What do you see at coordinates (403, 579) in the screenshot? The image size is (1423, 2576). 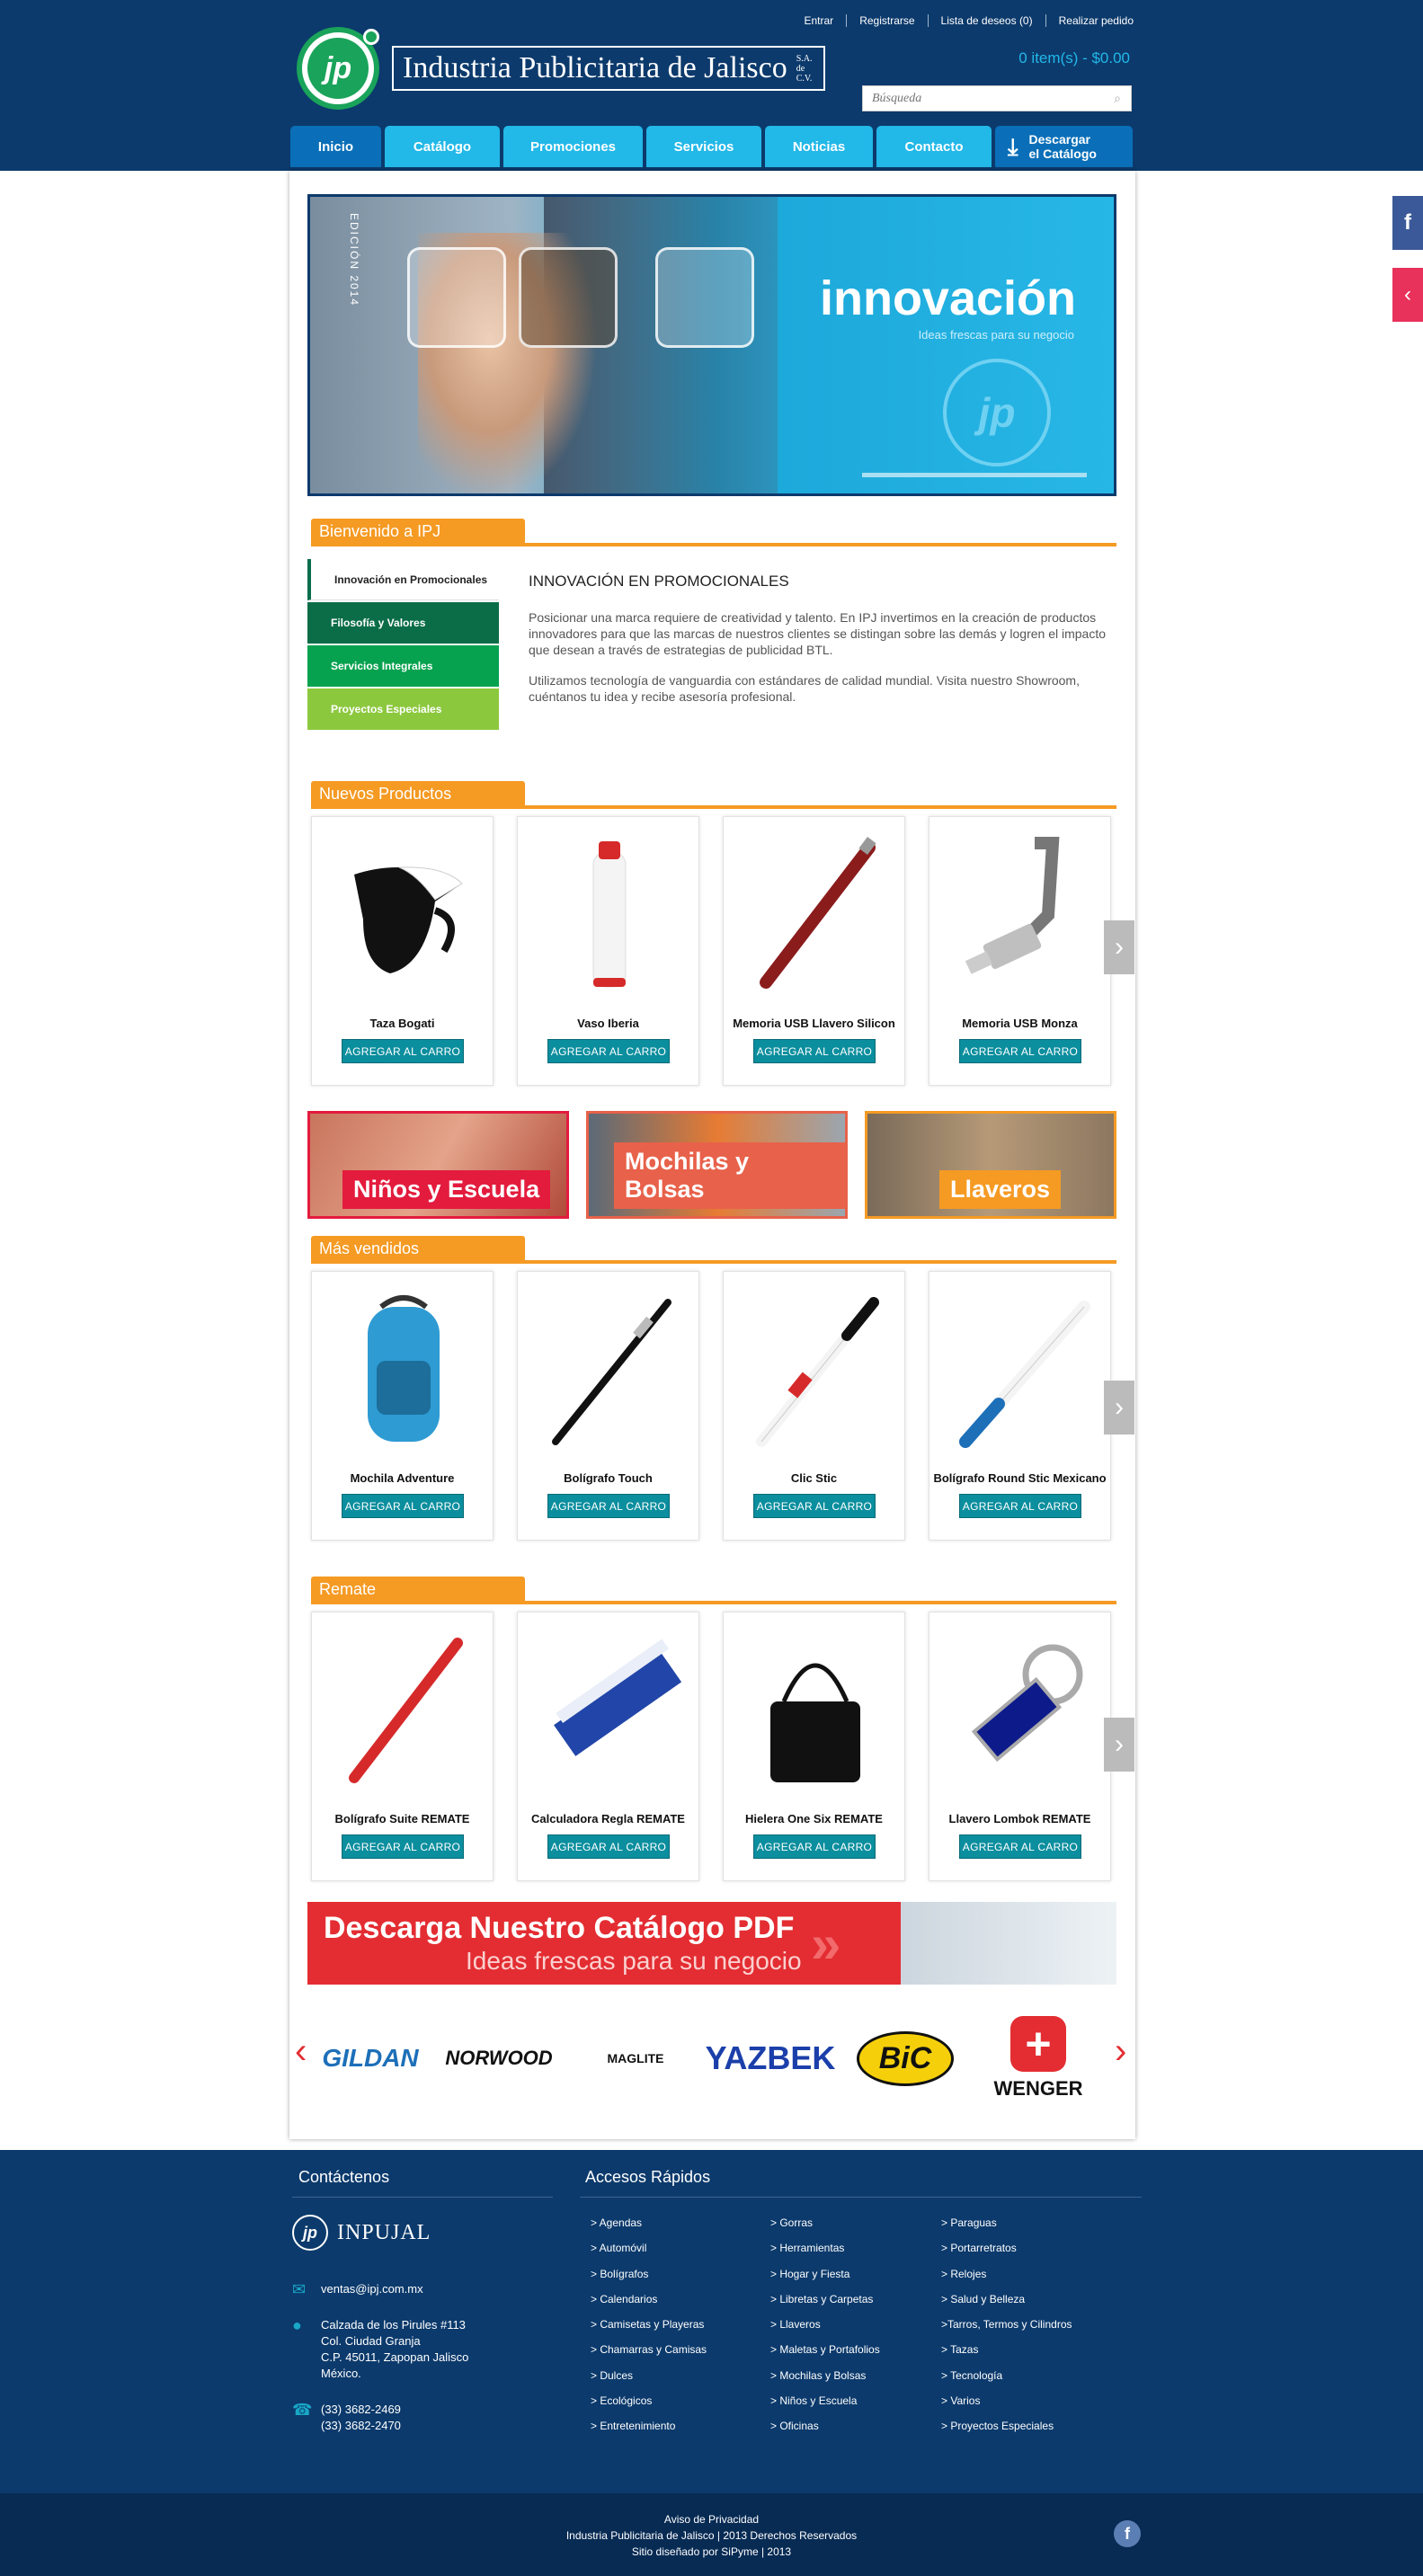 I see `welcome-tab-innovacion: Innovación en Promocionales` at bounding box center [403, 579].